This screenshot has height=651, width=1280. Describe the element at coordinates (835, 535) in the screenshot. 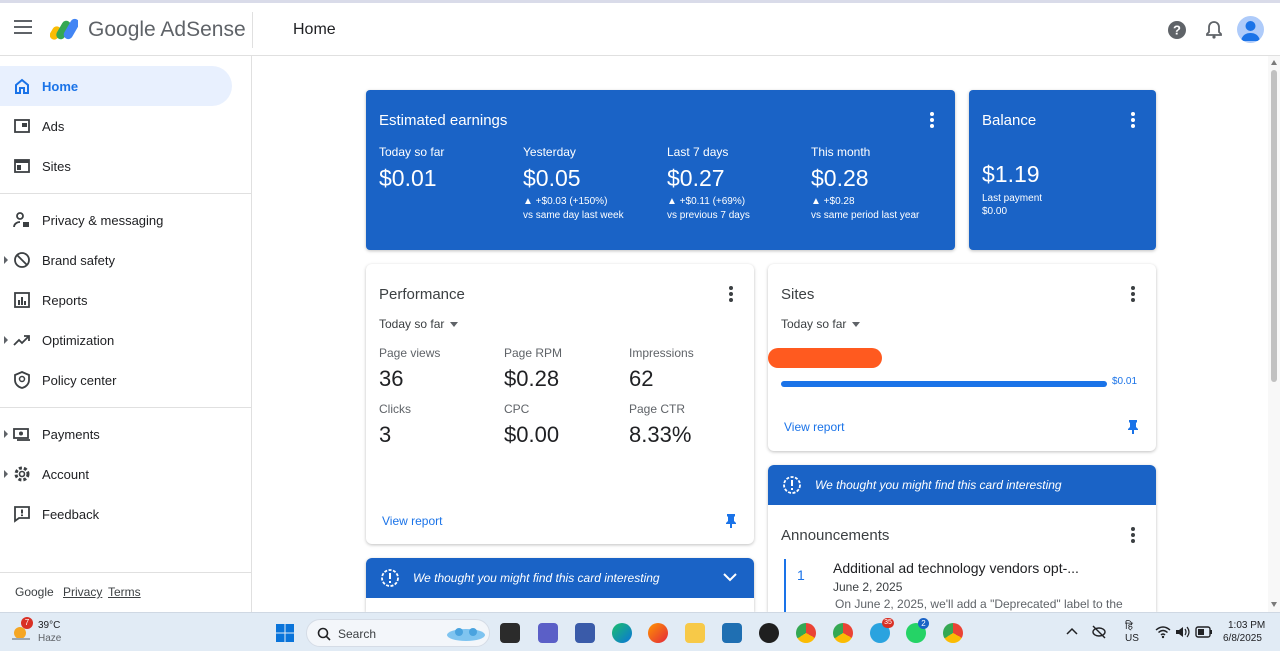

I see `card-title: Announcements` at that location.